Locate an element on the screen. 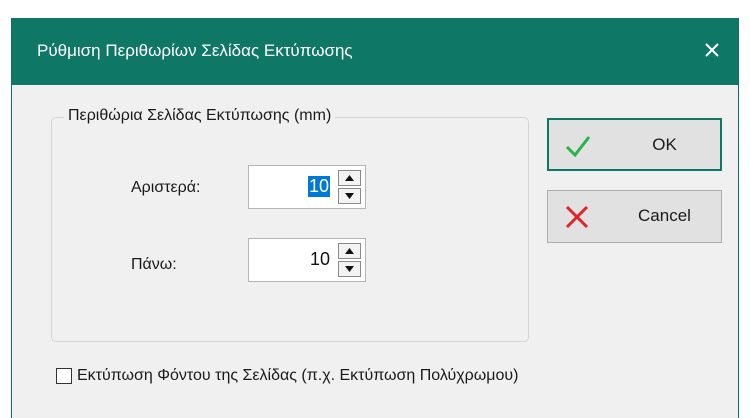 Image resolution: width=750 pixels, height=418 pixels. top-margin-decrement-button is located at coordinates (349, 269).